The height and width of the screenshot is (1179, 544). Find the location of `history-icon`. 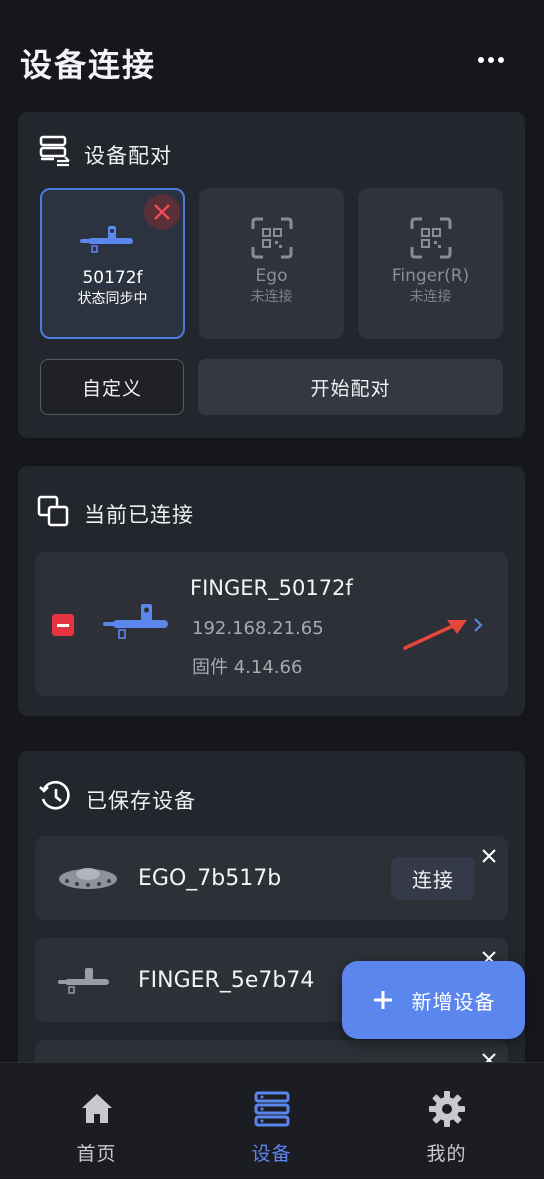

history-icon is located at coordinates (54, 795).